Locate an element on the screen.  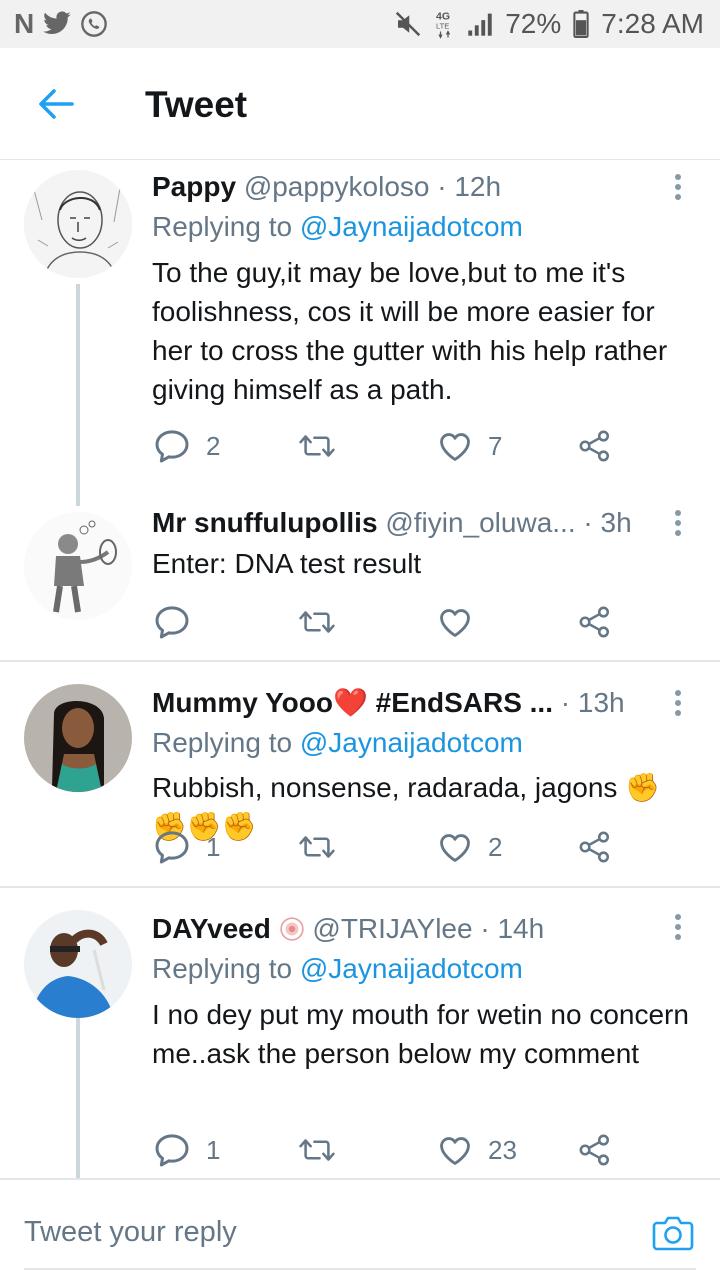
tweet-header: Mummy Yooo❤️ #EndSARS ... · 13h is located at coordinates (388, 702).